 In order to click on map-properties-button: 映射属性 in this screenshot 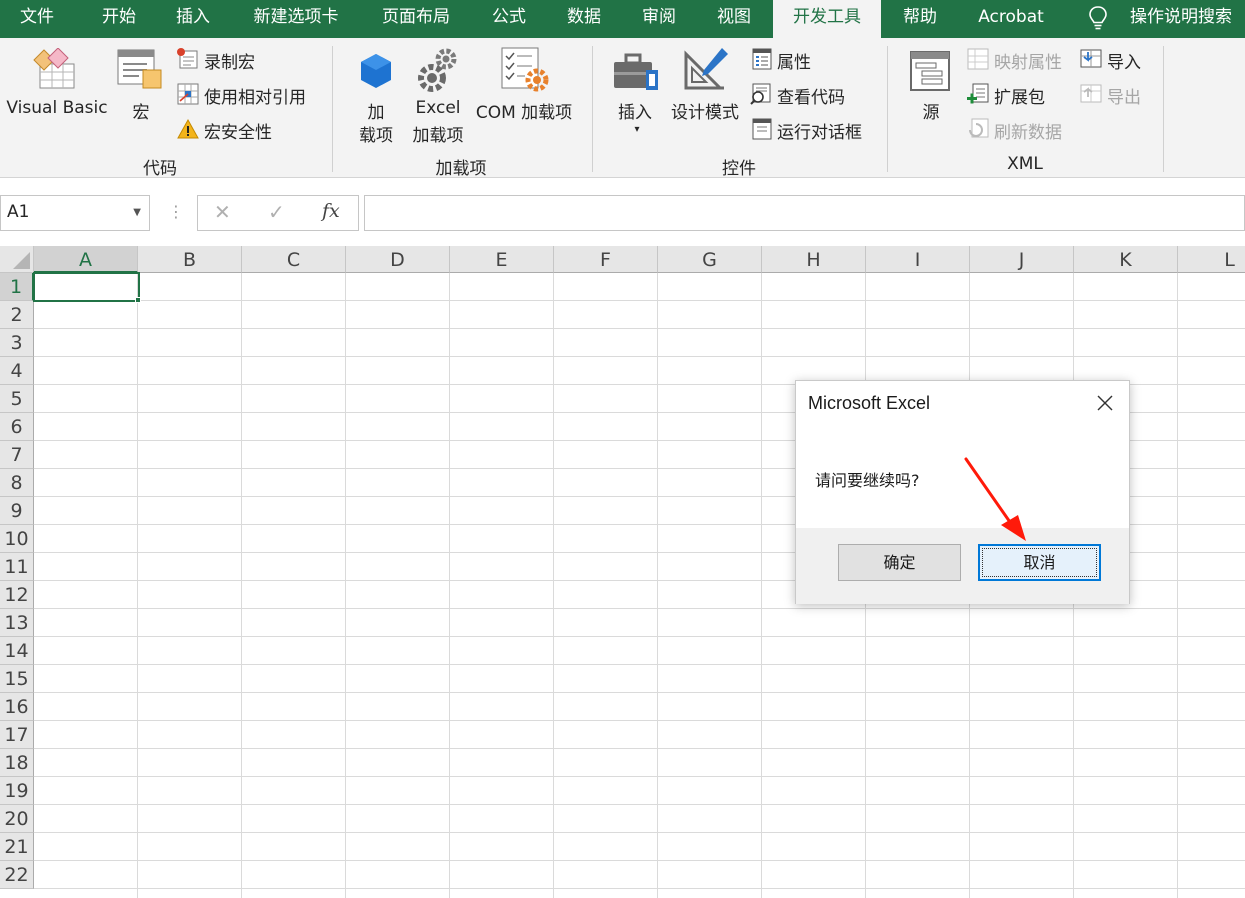, I will do `click(1028, 60)`.